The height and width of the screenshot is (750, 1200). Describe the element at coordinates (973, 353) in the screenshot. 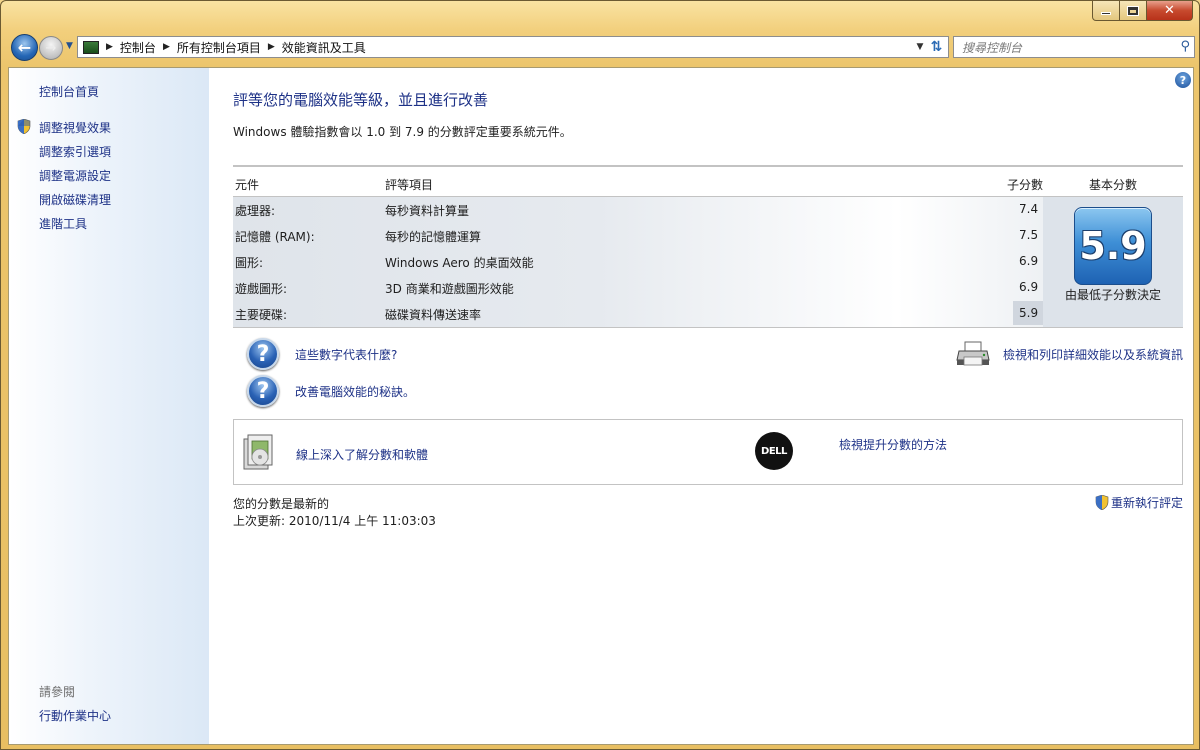

I see `printer-icon` at that location.